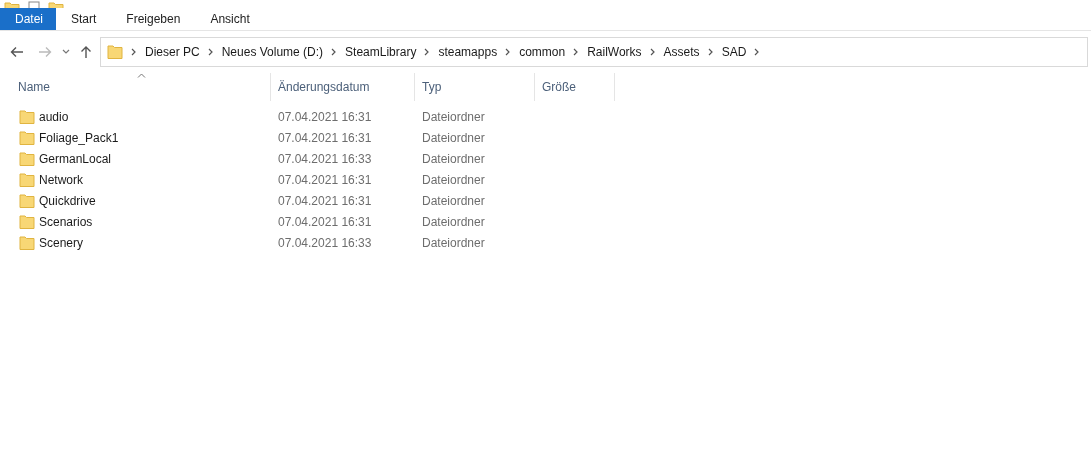  Describe the element at coordinates (79, 137) in the screenshot. I see `file-name: Foliage_Pack1` at that location.